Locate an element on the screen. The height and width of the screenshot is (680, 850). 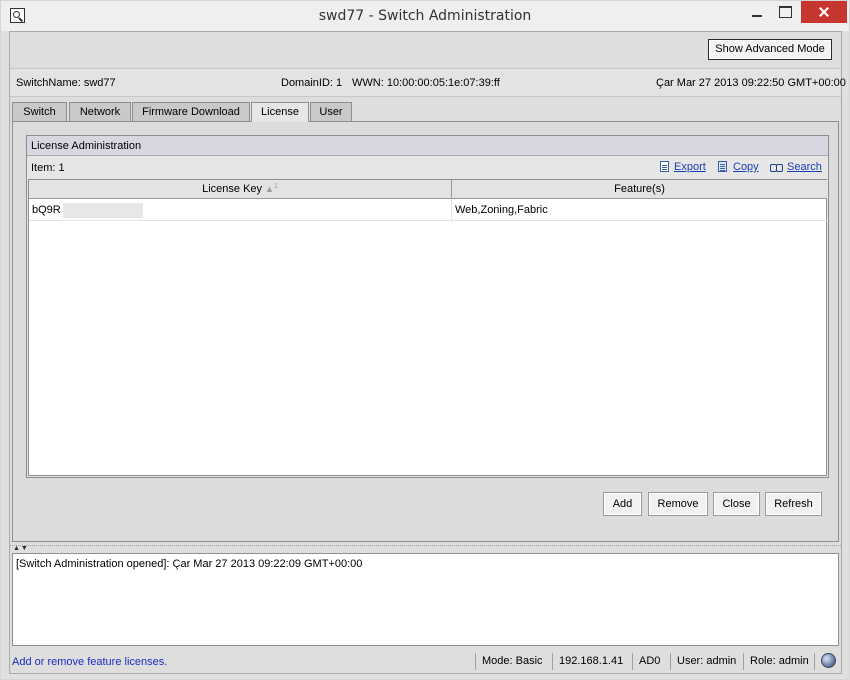
column-license-key: License Key ▲1 is located at coordinates (240, 189).